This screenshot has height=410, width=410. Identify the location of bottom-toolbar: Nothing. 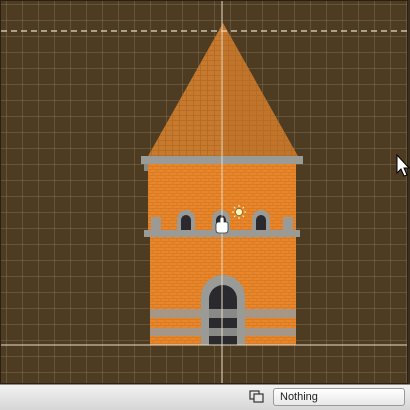
(205, 397).